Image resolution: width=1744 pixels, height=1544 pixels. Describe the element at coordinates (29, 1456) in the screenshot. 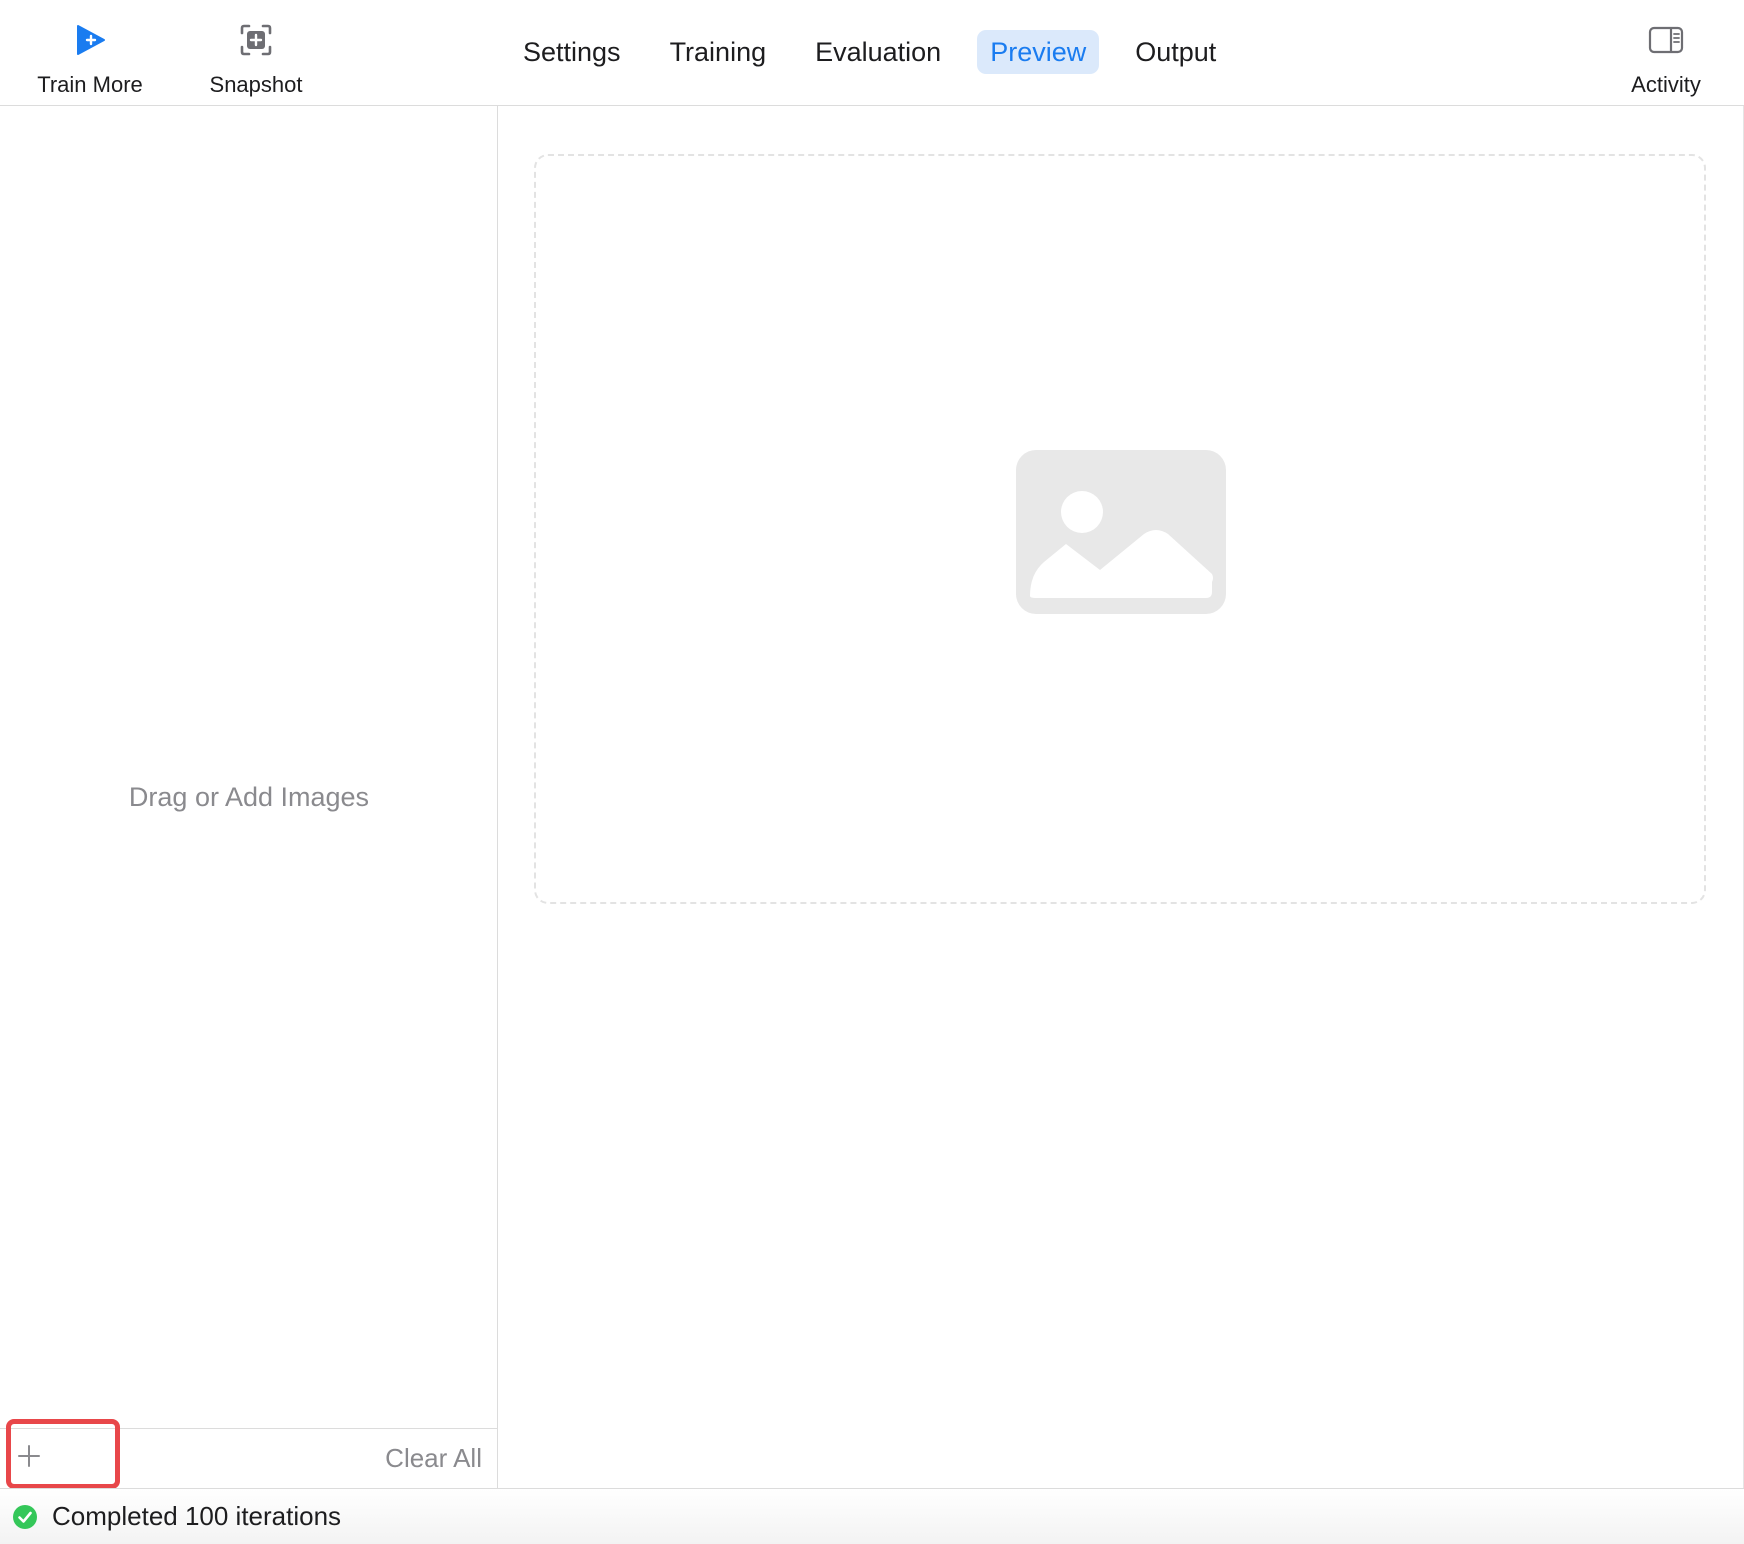

I see `plus-icon` at that location.